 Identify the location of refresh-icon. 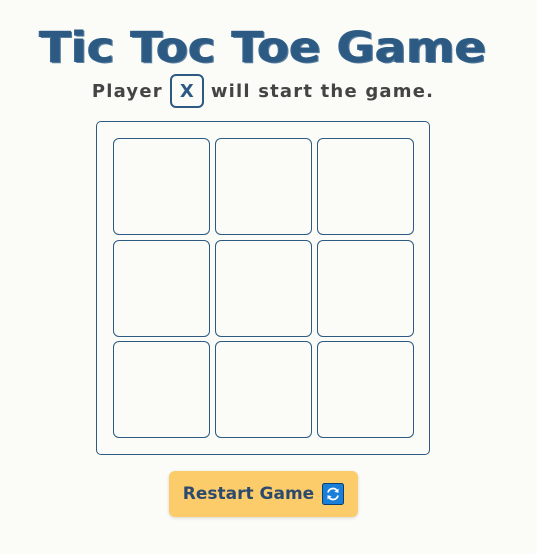
(333, 494).